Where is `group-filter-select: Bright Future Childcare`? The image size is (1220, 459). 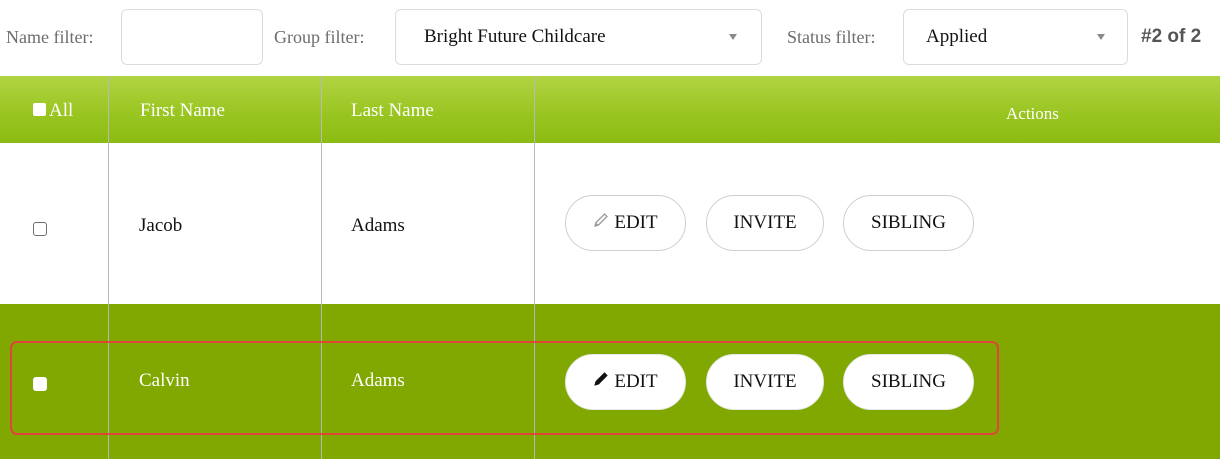 group-filter-select: Bright Future Childcare is located at coordinates (578, 37).